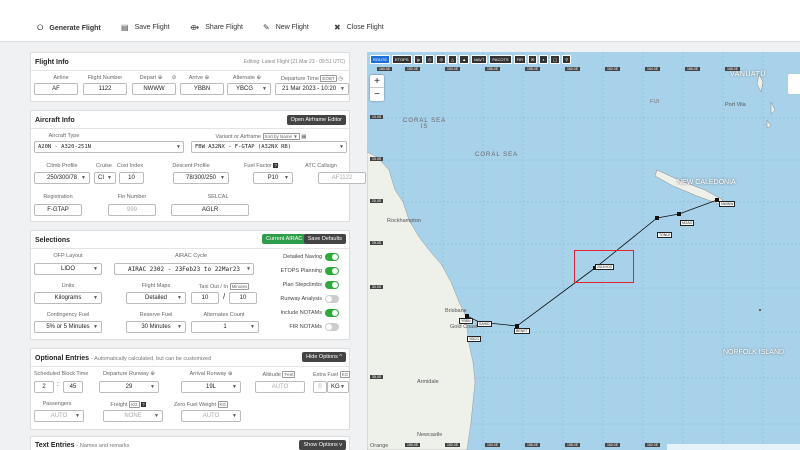 The height and width of the screenshot is (450, 800). I want to click on waypoint-label-noao: NOAO, so click(687, 223).